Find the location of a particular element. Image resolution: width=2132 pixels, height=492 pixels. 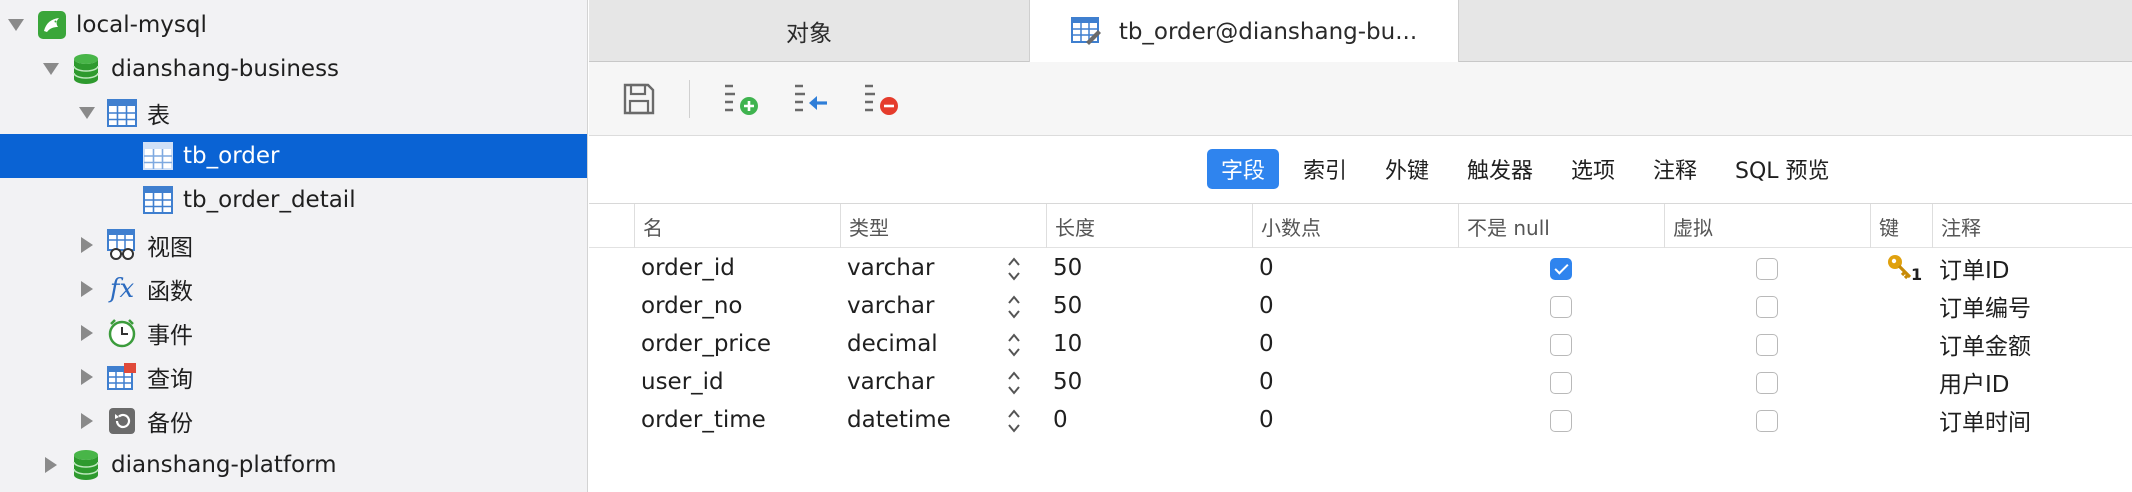

insert-field-icon is located at coordinates (811, 99).